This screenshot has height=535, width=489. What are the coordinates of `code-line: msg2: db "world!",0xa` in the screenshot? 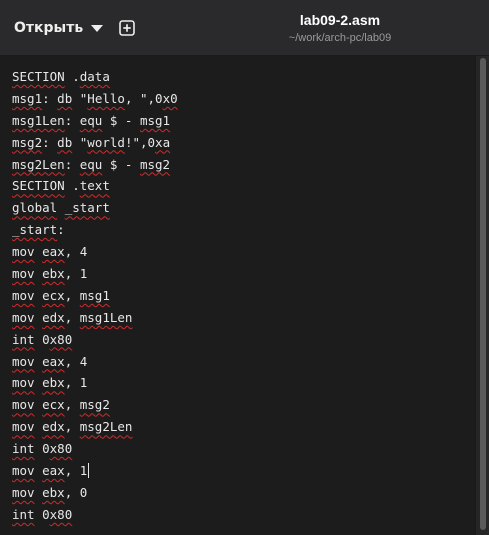 It's located at (91, 142).